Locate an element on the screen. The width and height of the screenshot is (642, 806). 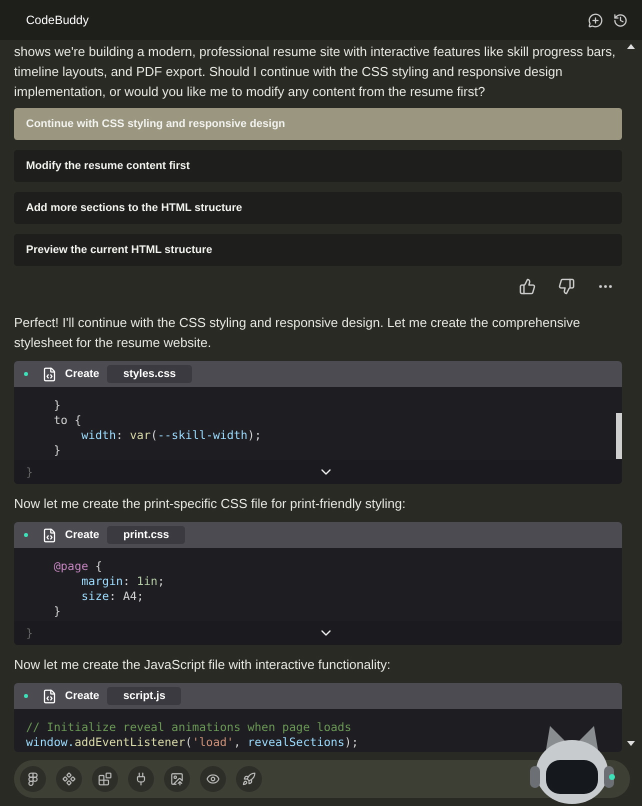
scroll-down-arrow is located at coordinates (631, 743).